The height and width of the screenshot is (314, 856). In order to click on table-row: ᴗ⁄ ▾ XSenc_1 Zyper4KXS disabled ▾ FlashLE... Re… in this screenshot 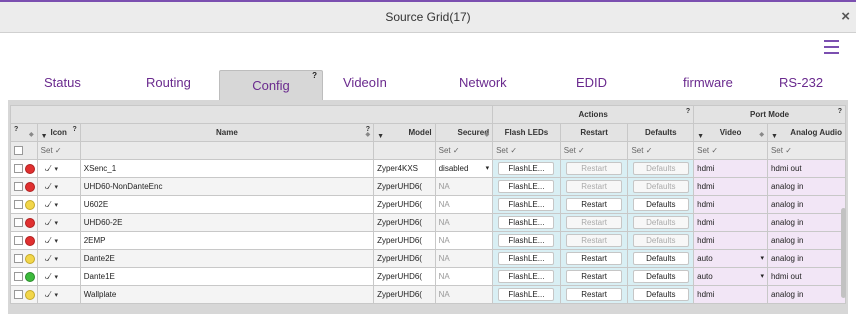, I will do `click(428, 168)`.